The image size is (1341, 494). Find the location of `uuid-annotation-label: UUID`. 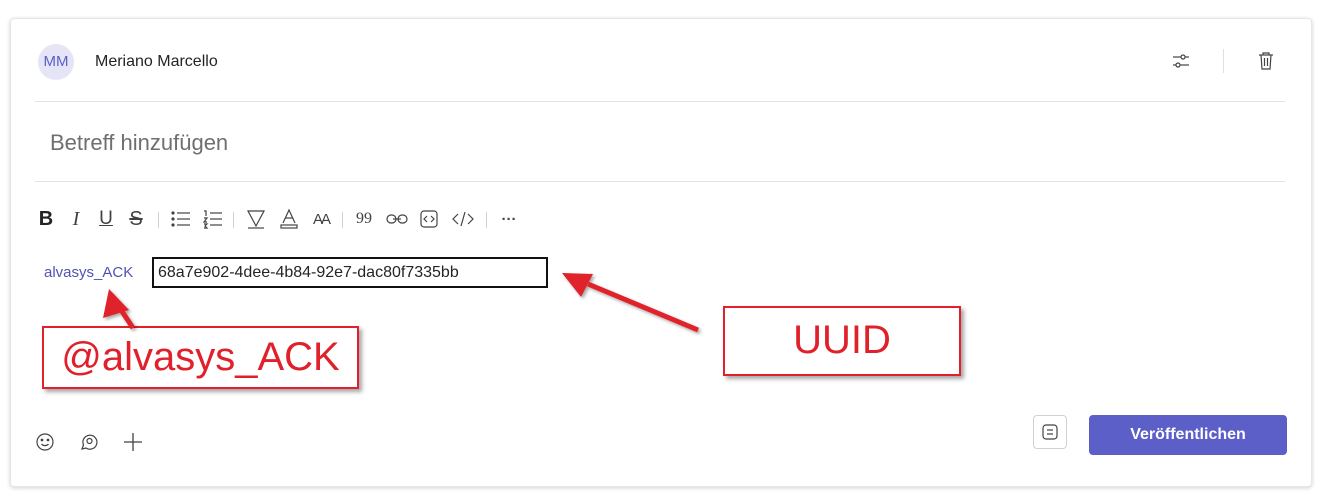

uuid-annotation-label: UUID is located at coordinates (842, 341).